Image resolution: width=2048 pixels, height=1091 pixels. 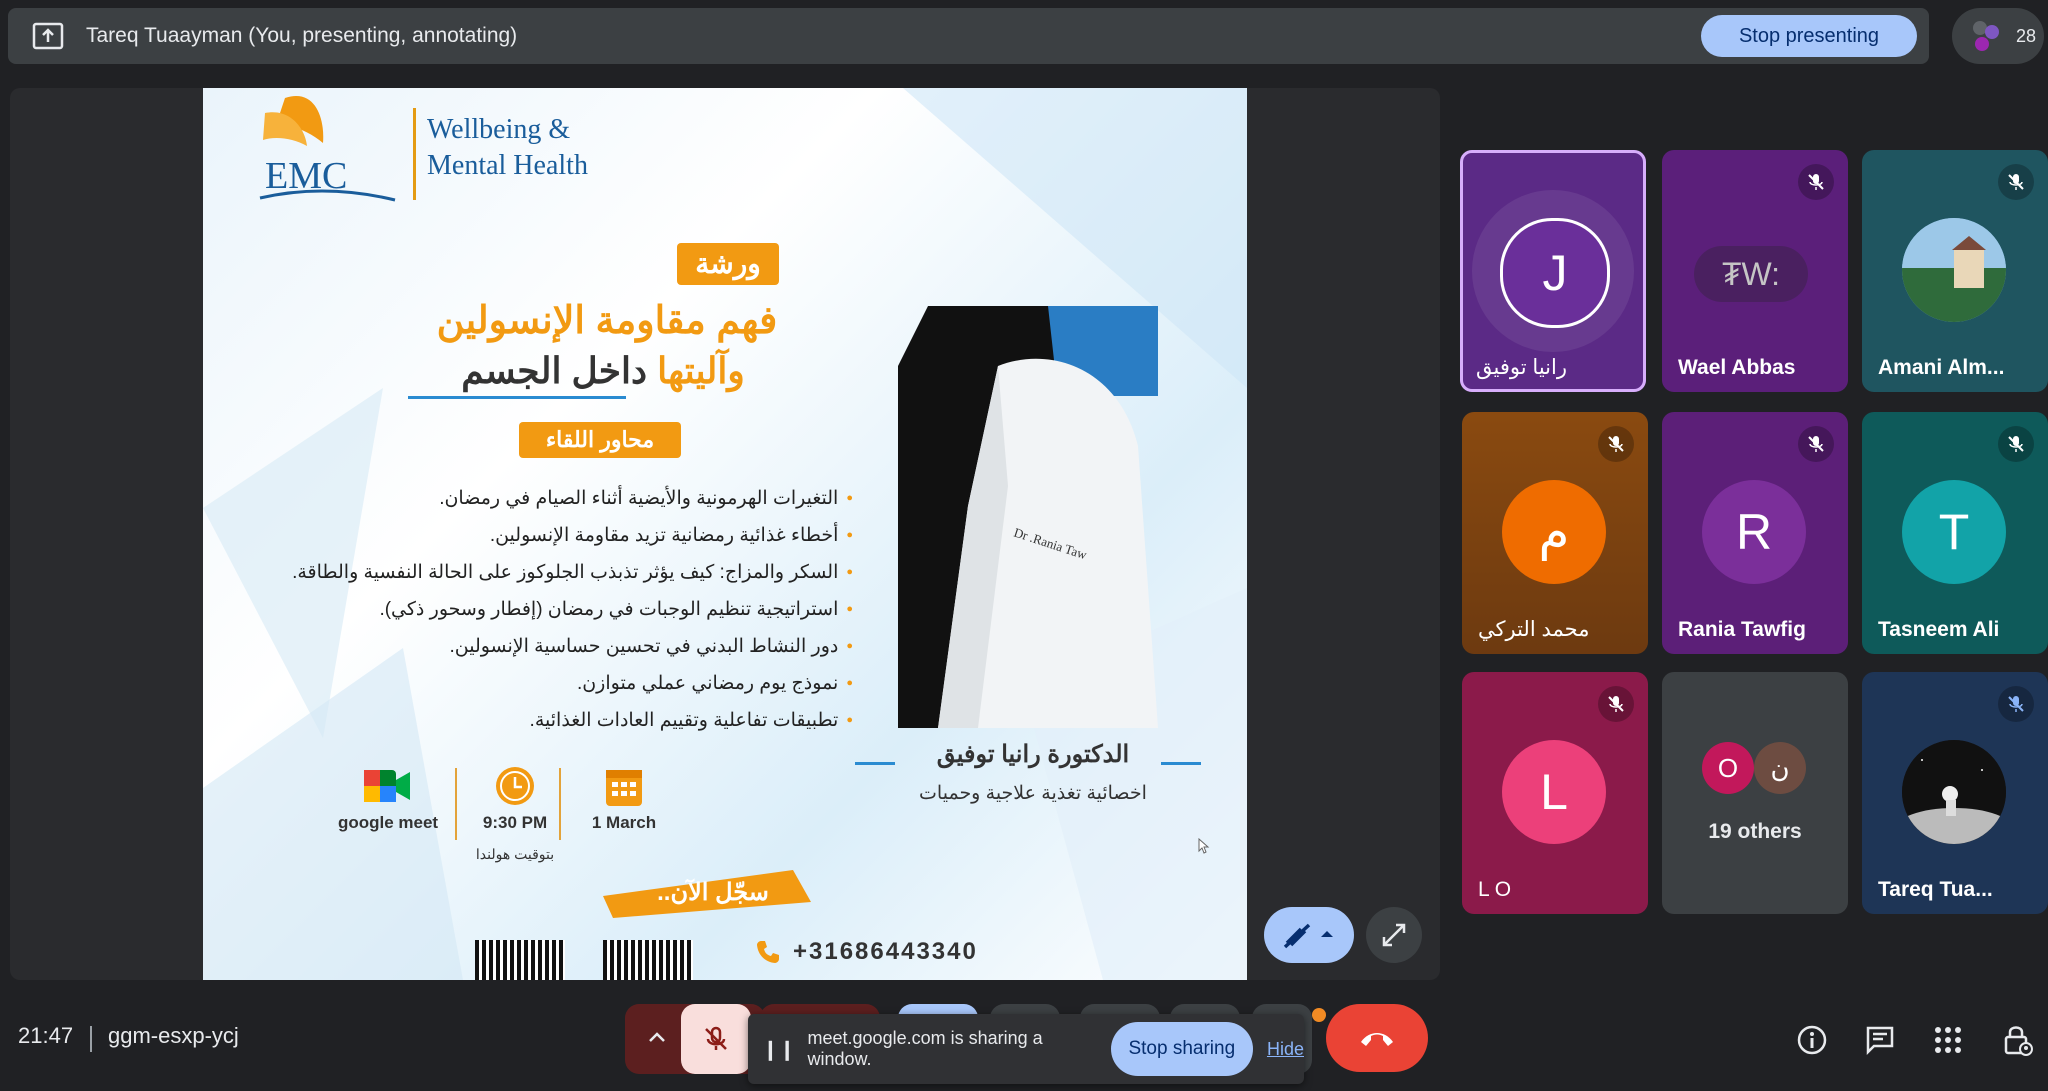 What do you see at coordinates (554, 370) in the screenshot?
I see `title-rest: داخل الجسم` at bounding box center [554, 370].